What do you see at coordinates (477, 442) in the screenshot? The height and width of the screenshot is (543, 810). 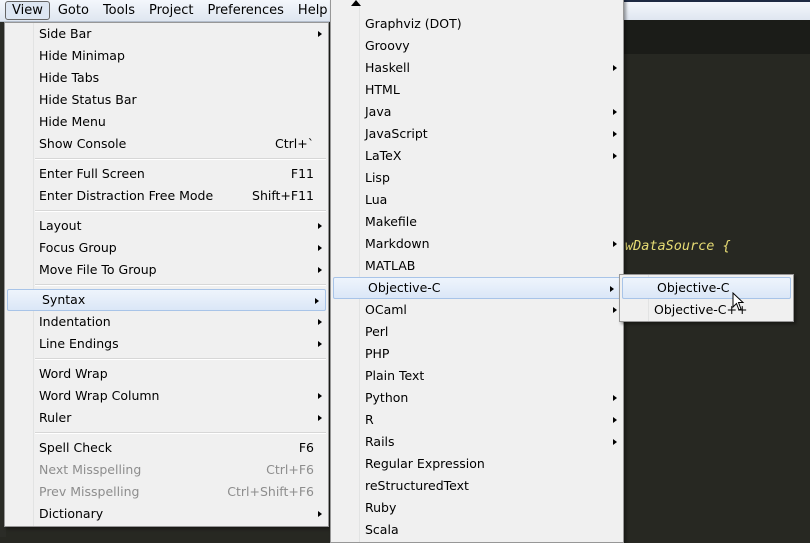 I see `menu-item-rails: Rails` at bounding box center [477, 442].